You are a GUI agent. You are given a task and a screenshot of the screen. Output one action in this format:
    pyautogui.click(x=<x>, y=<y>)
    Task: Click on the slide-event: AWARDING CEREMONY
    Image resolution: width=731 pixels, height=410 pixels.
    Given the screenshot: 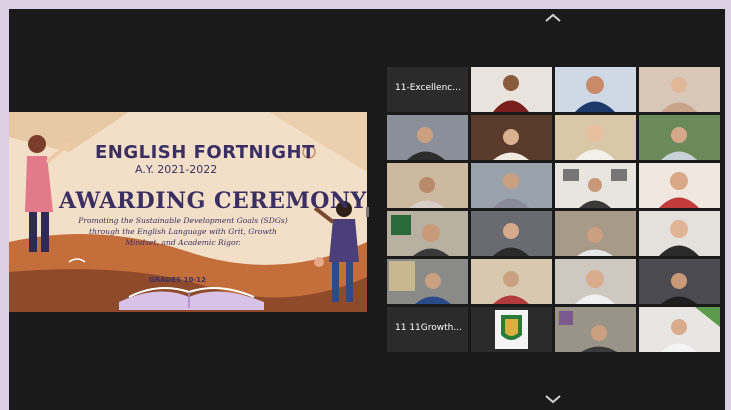 What is the action you would take?
    pyautogui.click(x=213, y=201)
    